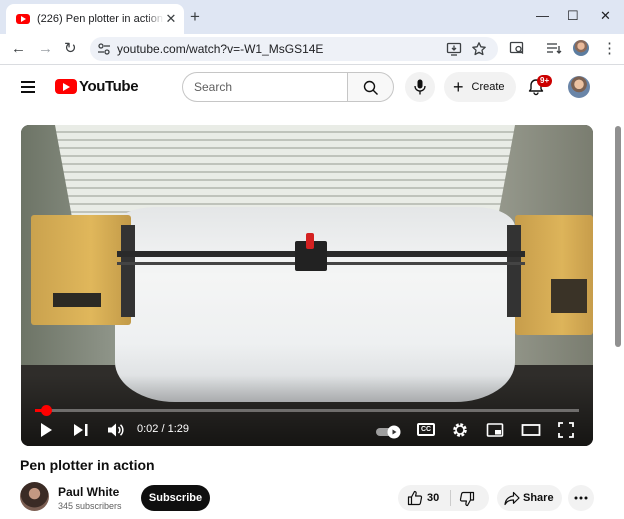 The width and height of the screenshot is (624, 519). I want to click on subtitles-icon: CC, so click(426, 429).